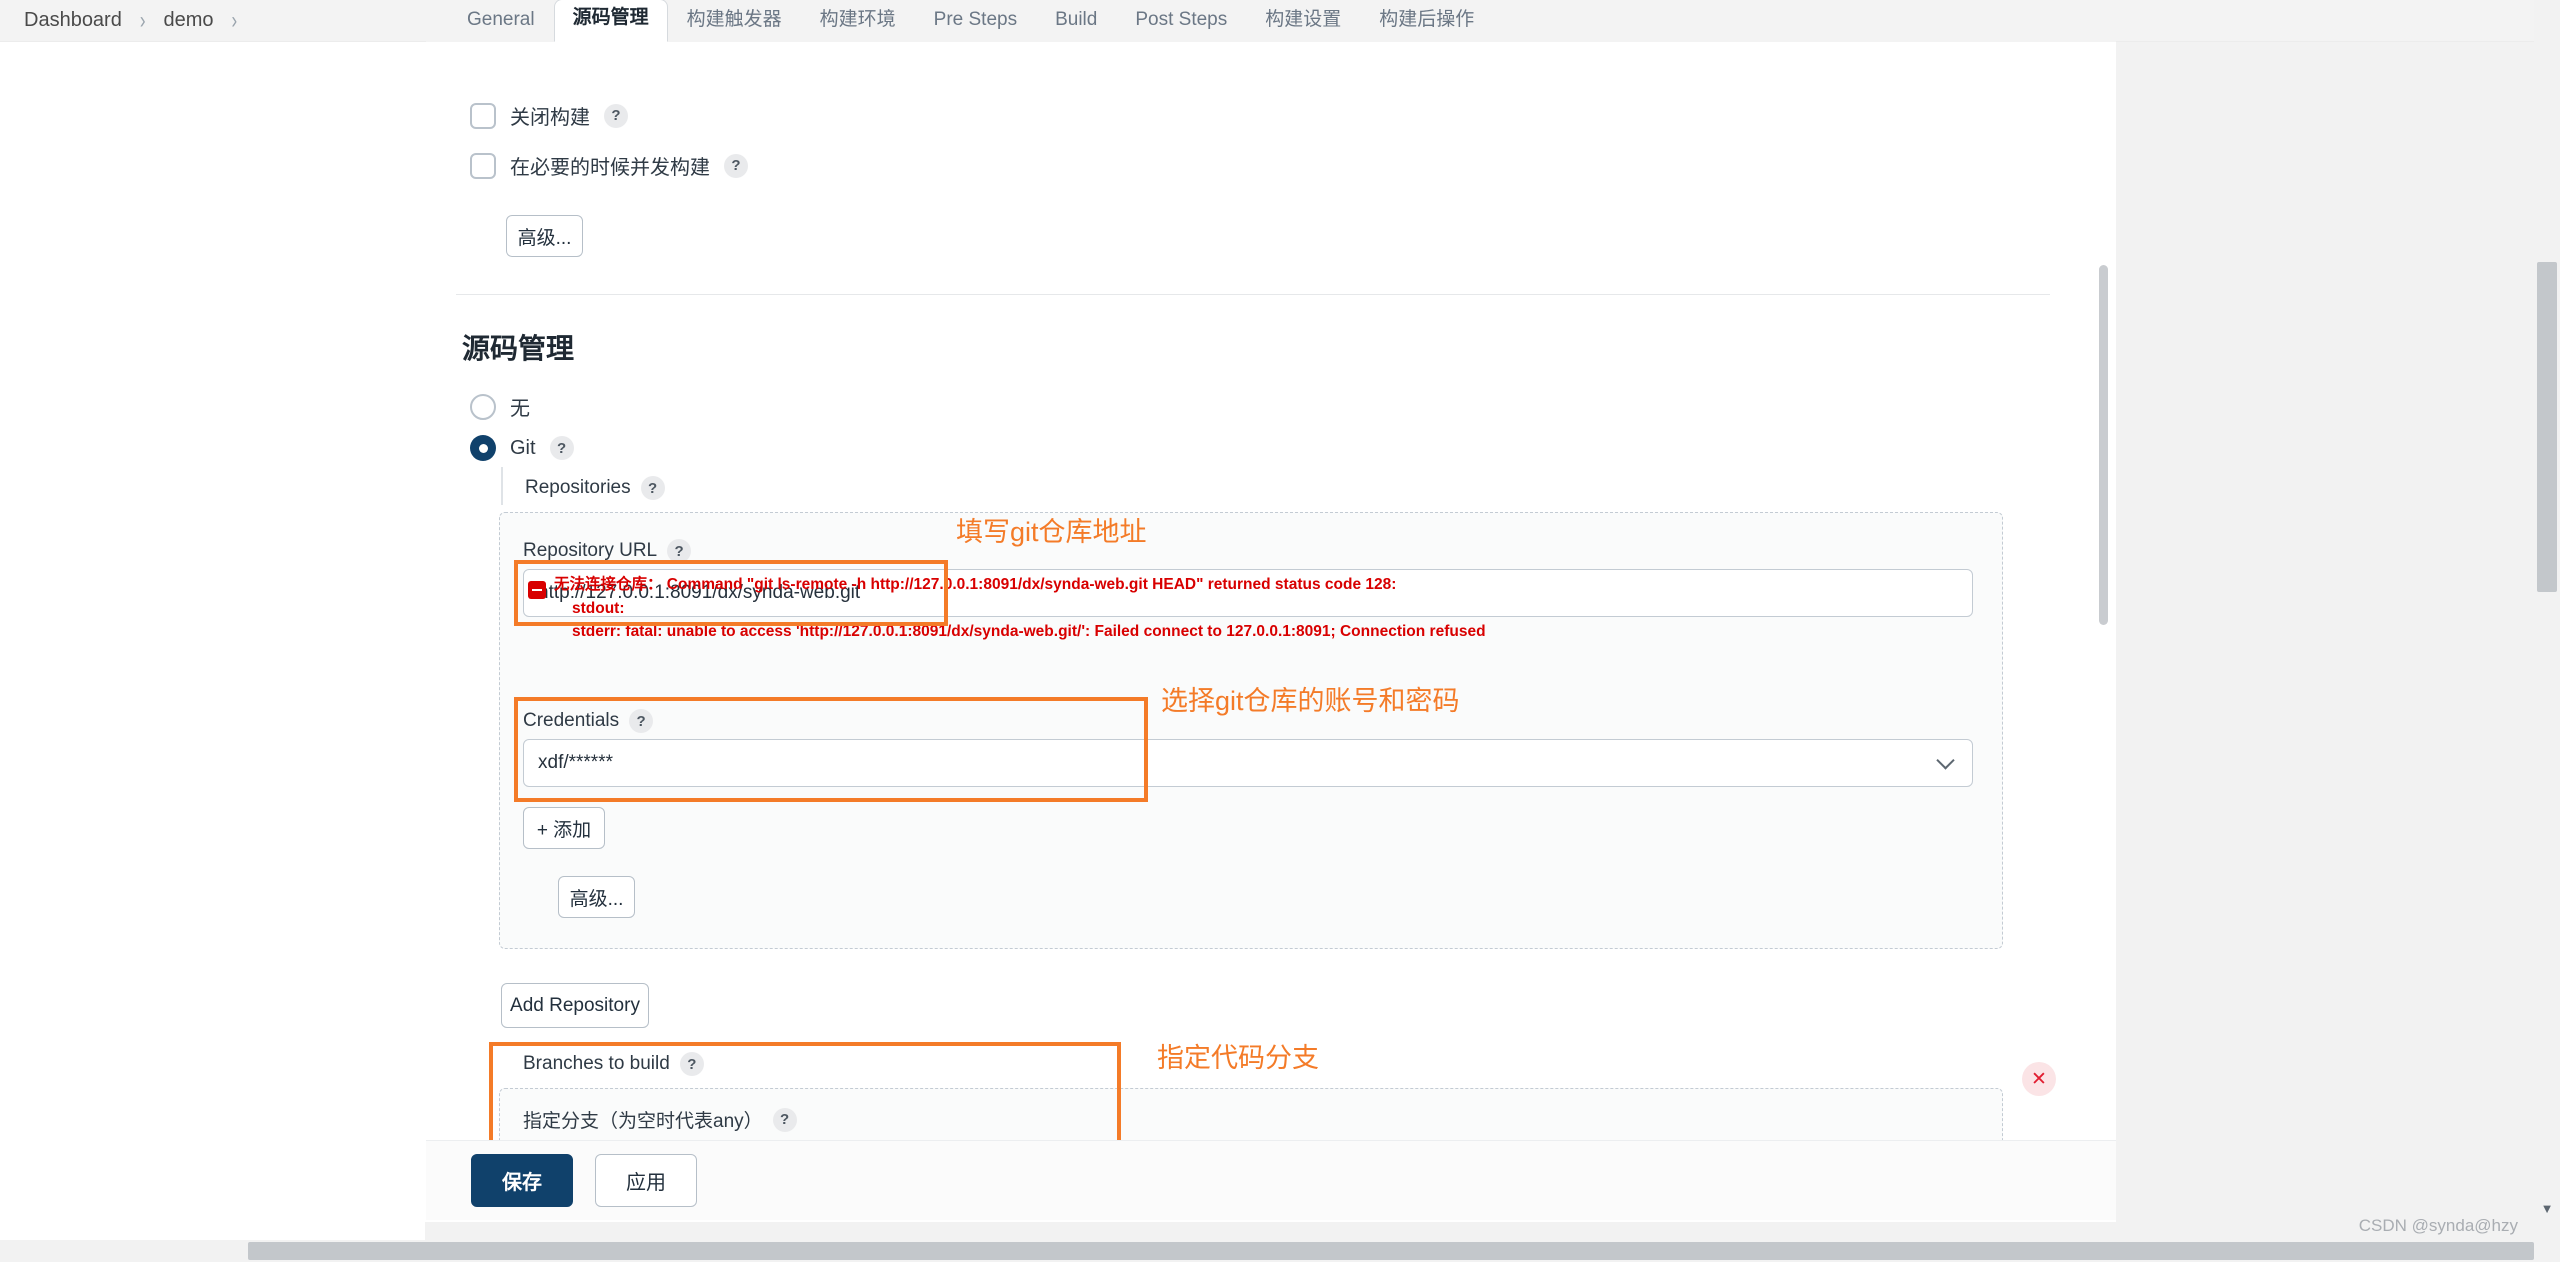 The width and height of the screenshot is (2560, 1262). Describe the element at coordinates (1310, 701) in the screenshot. I see `annotation-text-credentials: 选择git仓库的账号和密码` at that location.